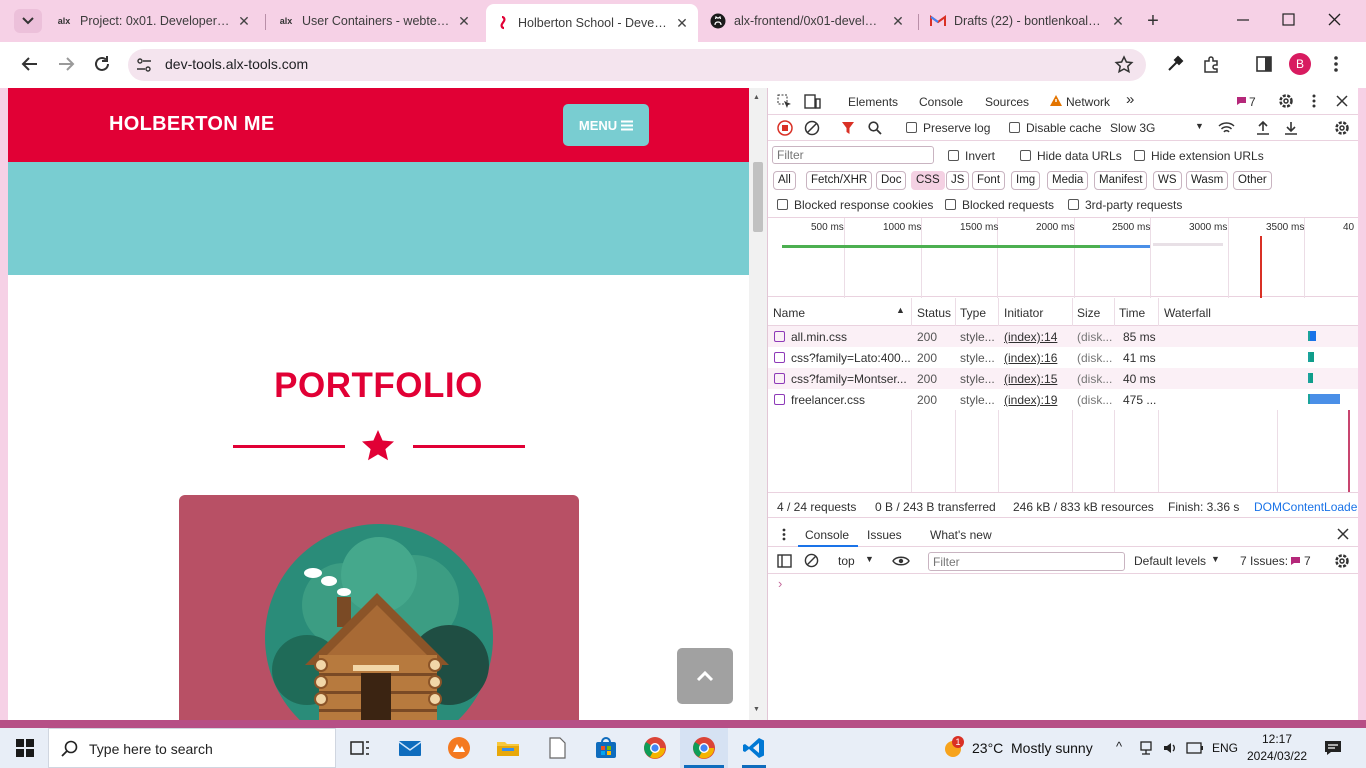 This screenshot has height=768, width=1366. Describe the element at coordinates (1195, 748) in the screenshot. I see `battery-plugged-icon` at that location.